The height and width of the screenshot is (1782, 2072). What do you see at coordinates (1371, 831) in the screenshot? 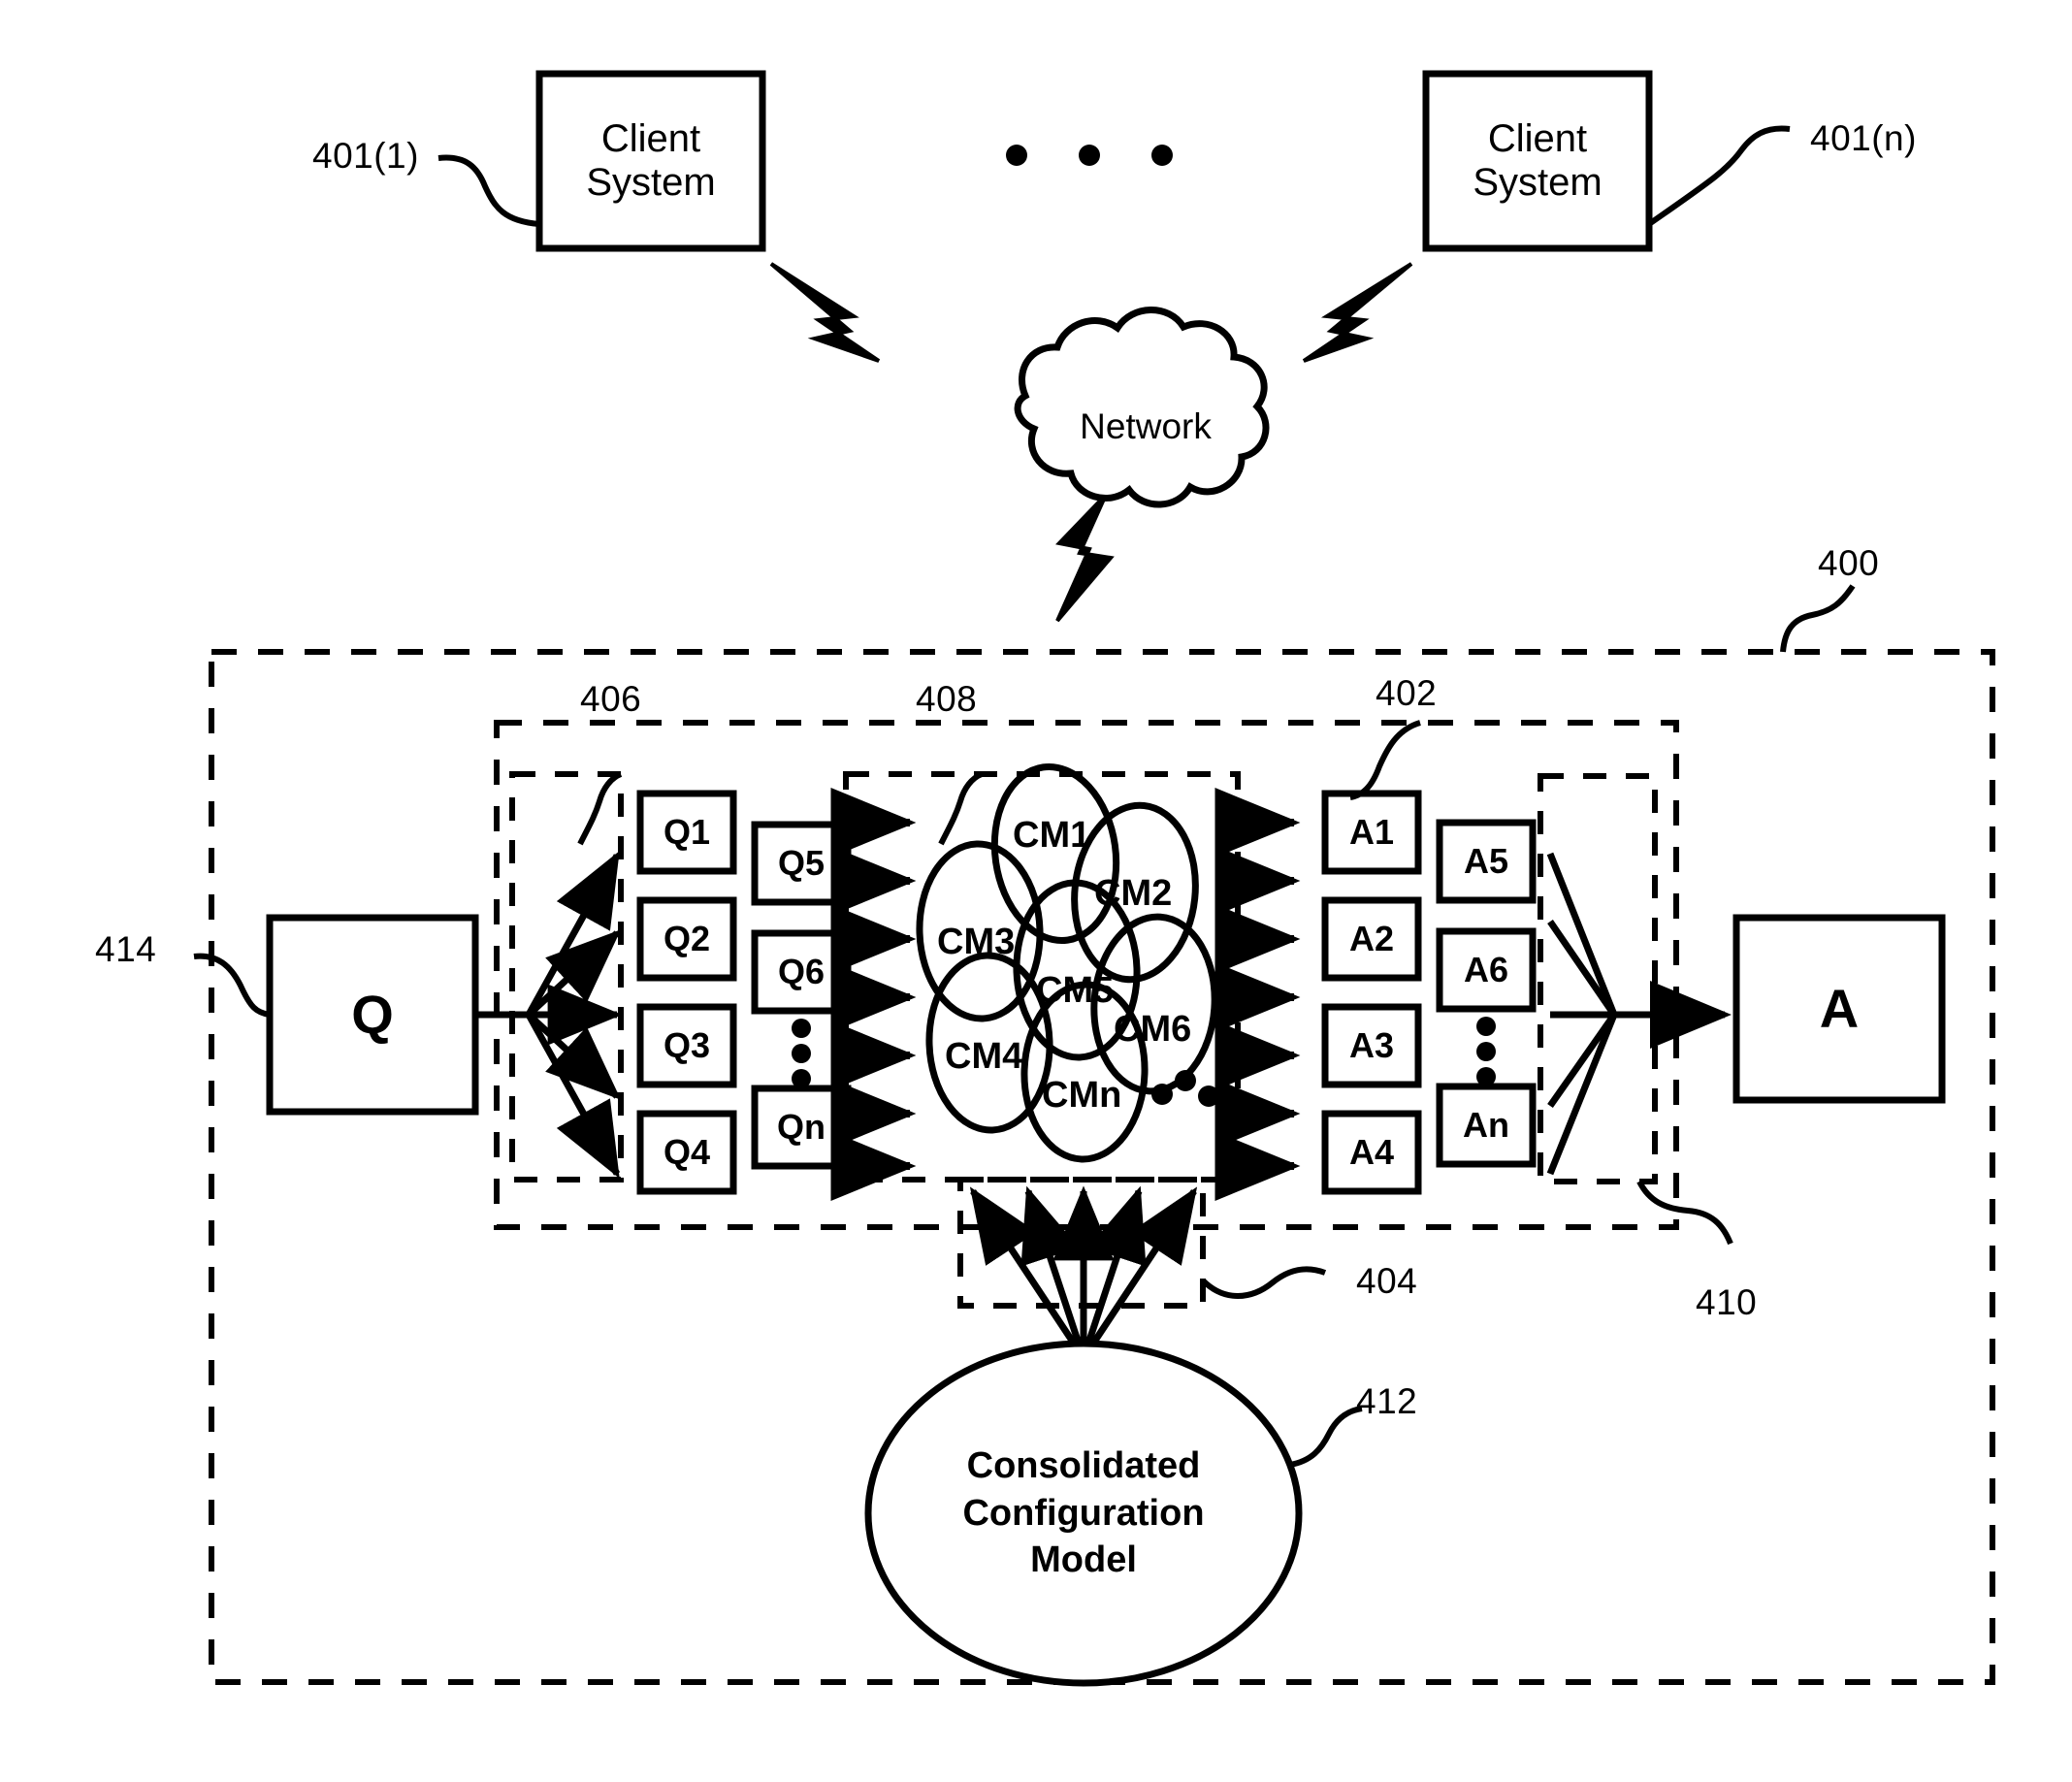
I see `subanswer-label-1: A1` at bounding box center [1371, 831].